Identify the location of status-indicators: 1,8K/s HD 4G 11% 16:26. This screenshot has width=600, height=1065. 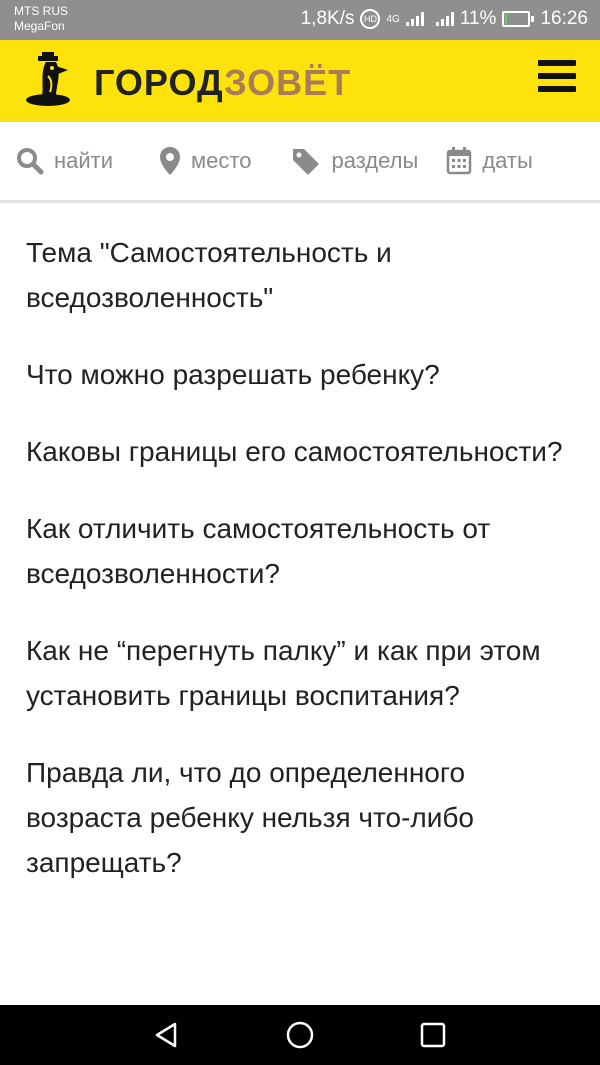
(444, 19).